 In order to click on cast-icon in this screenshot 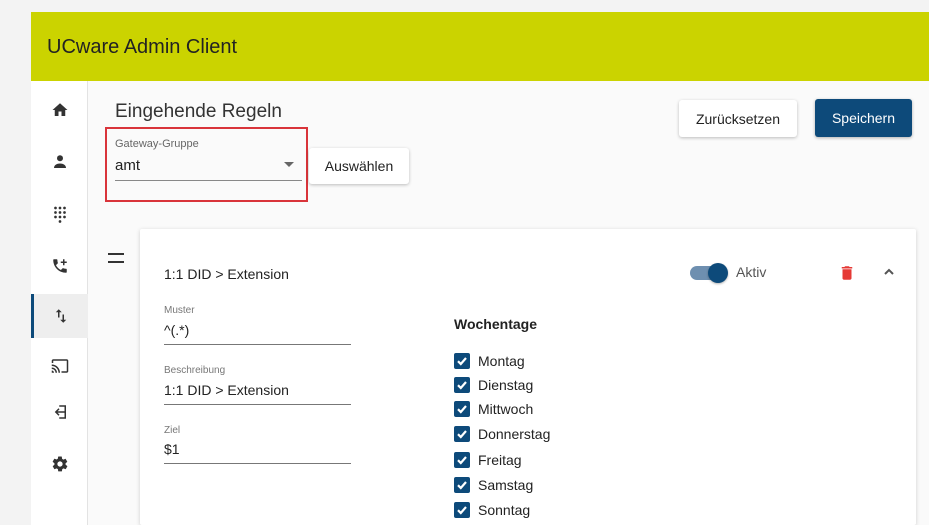, I will do `click(59, 366)`.